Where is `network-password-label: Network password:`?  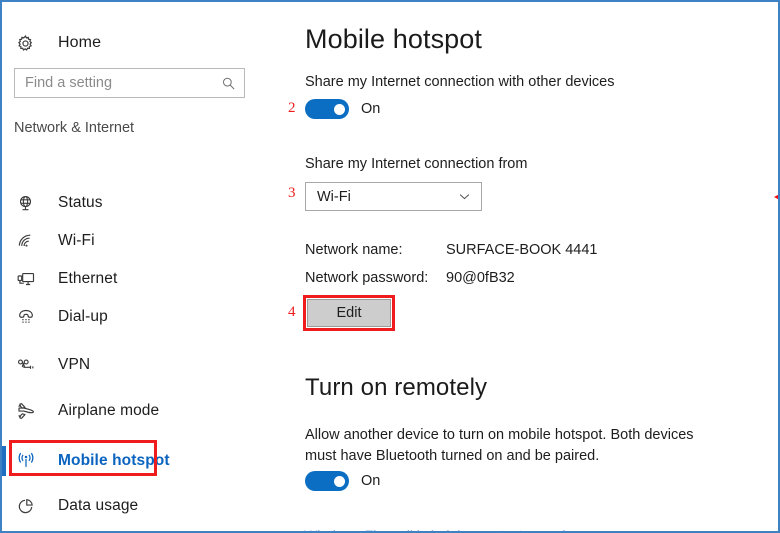
network-password-label: Network password: is located at coordinates (367, 278).